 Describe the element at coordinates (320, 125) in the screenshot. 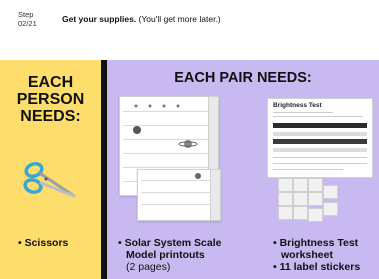

I see `worksheet-header-bar` at that location.